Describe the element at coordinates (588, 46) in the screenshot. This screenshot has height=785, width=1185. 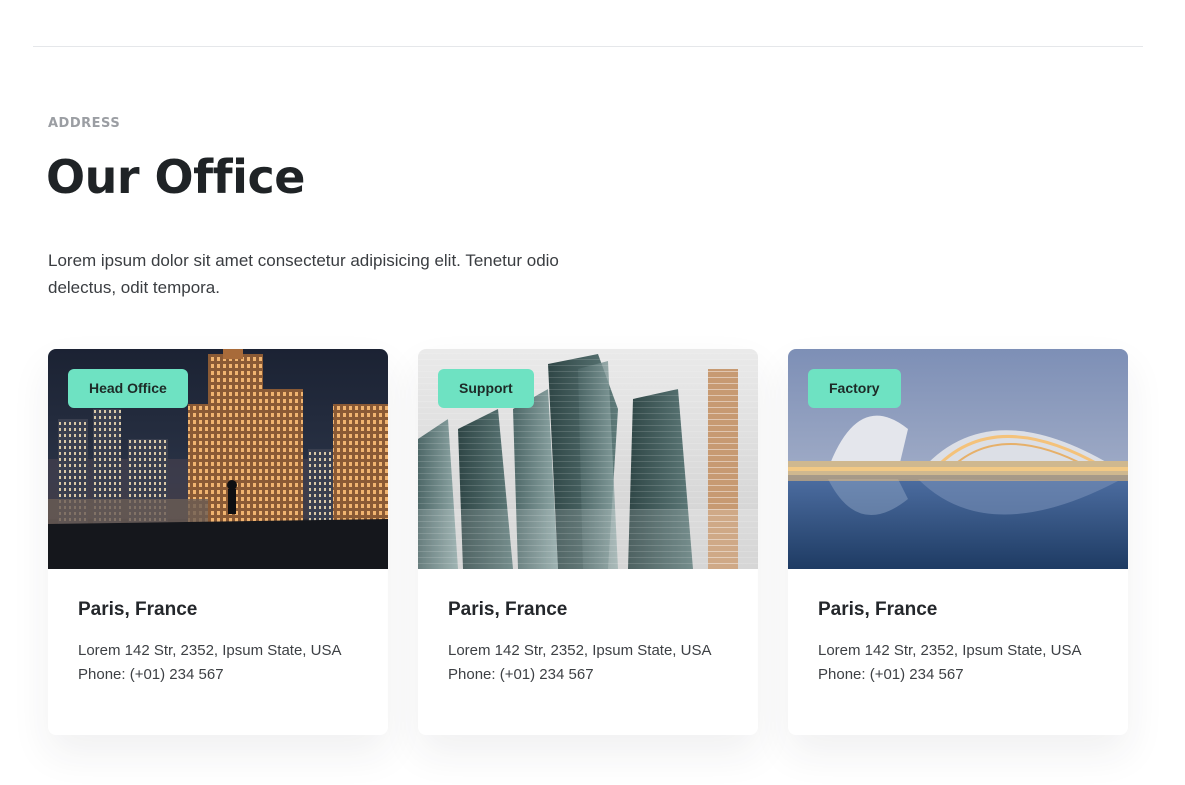
I see `top-divider` at that location.